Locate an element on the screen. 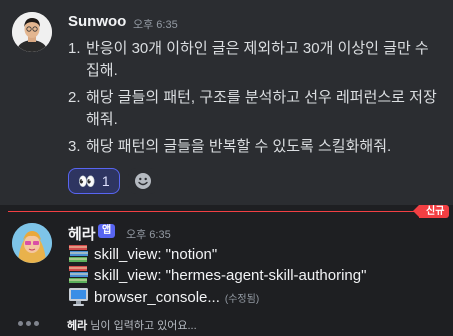  eyes-emoji-icon: 👀 is located at coordinates (87, 180).